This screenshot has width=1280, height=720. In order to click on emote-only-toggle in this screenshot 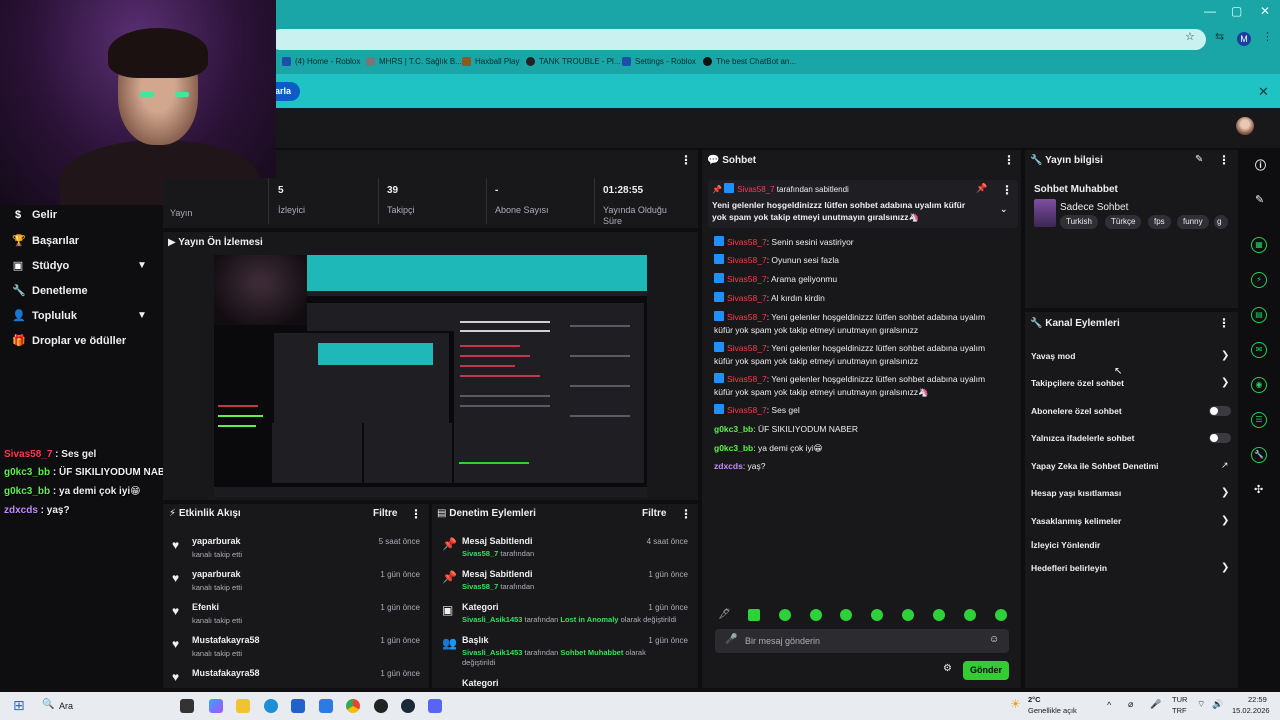, I will do `click(1220, 438)`.